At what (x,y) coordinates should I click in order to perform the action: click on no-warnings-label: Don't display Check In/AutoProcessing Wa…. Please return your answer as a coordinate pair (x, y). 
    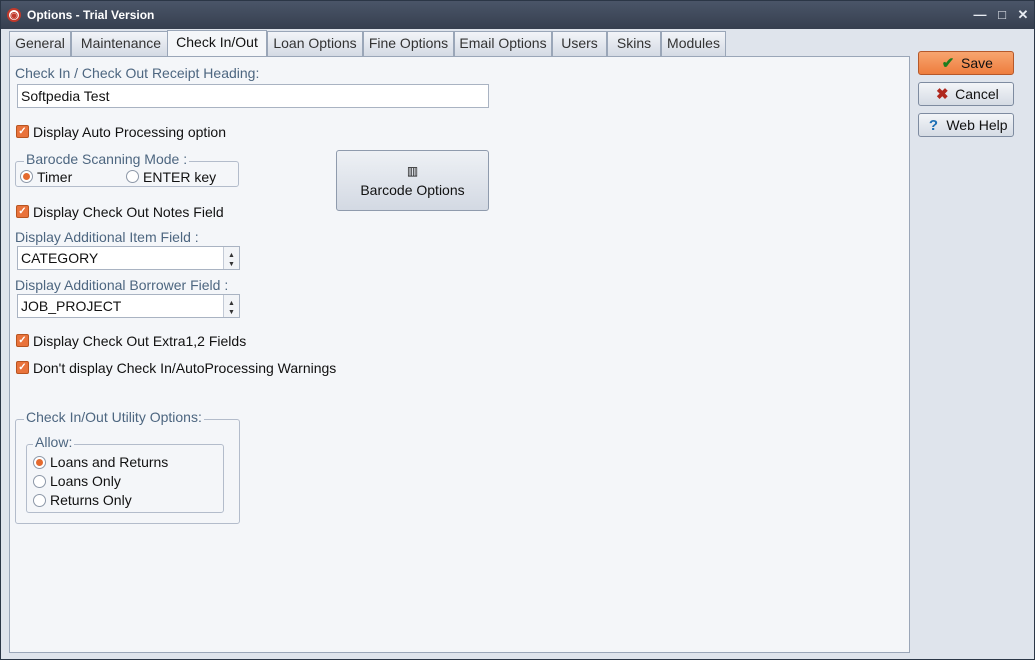
    Looking at the image, I should click on (185, 368).